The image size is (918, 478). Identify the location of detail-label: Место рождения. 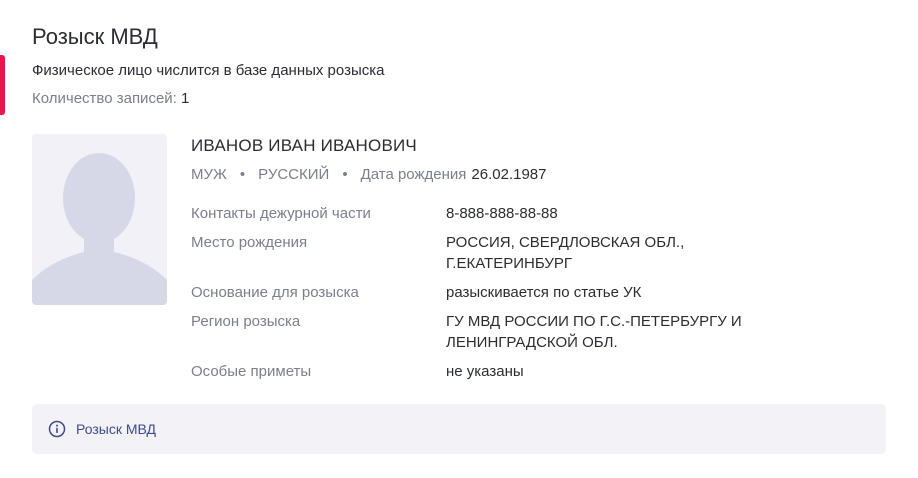
(249, 242).